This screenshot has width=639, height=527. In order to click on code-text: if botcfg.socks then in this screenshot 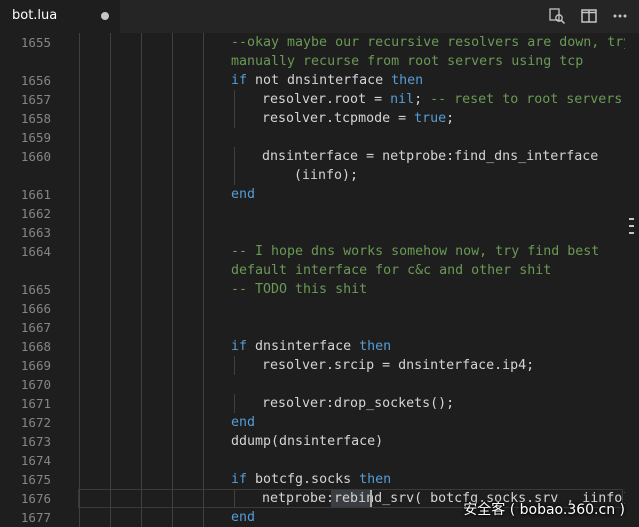, I will do `click(311, 479)`.